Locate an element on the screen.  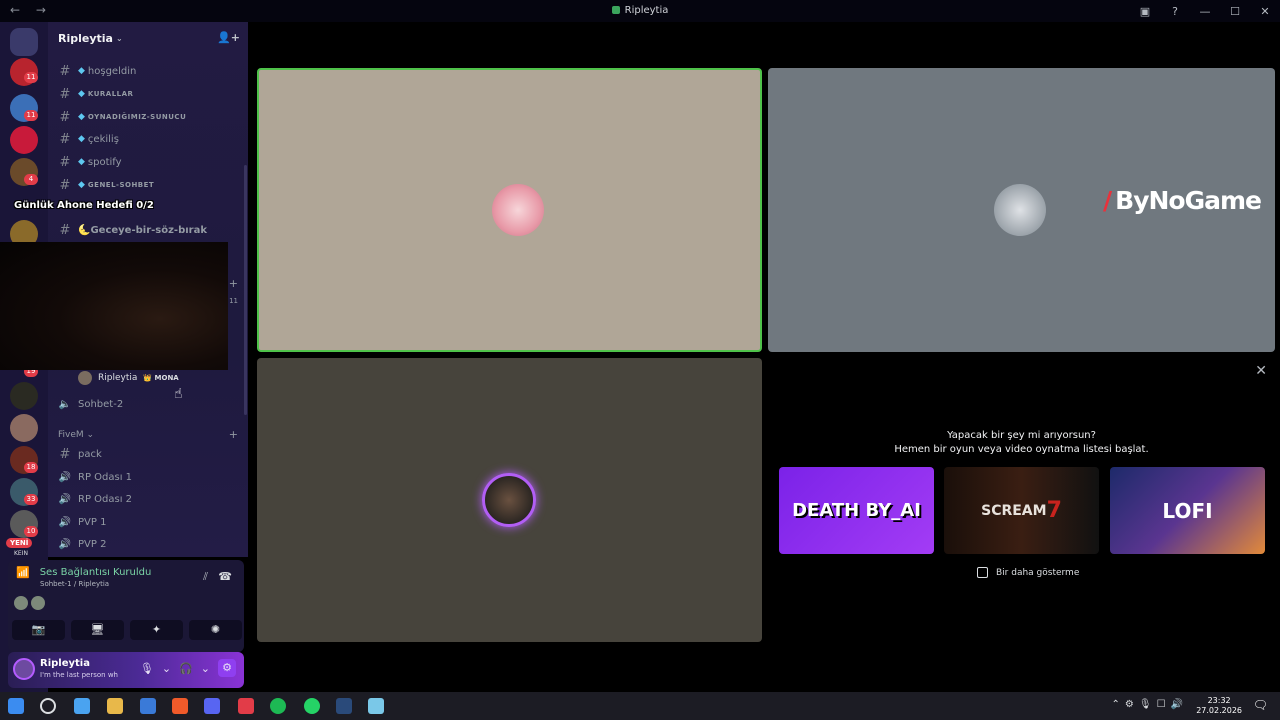
soundboard-button: ✺ is located at coordinates (215, 630).